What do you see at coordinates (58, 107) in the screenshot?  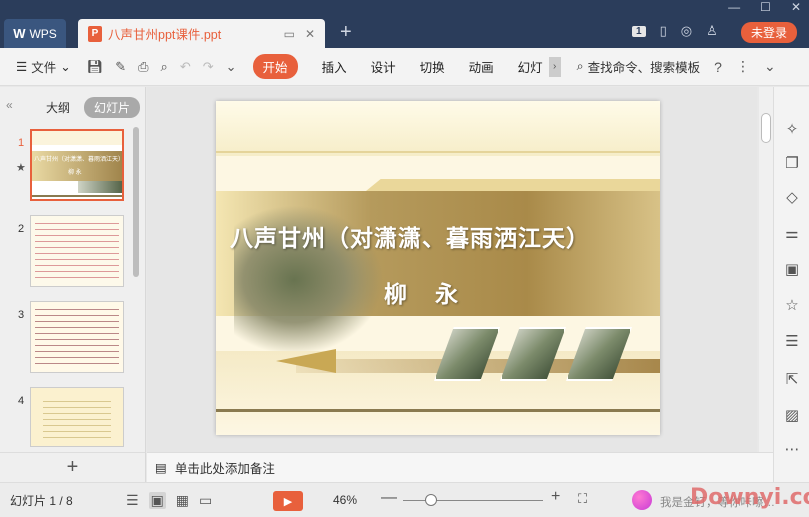 I see `tab-outline: 大纲` at bounding box center [58, 107].